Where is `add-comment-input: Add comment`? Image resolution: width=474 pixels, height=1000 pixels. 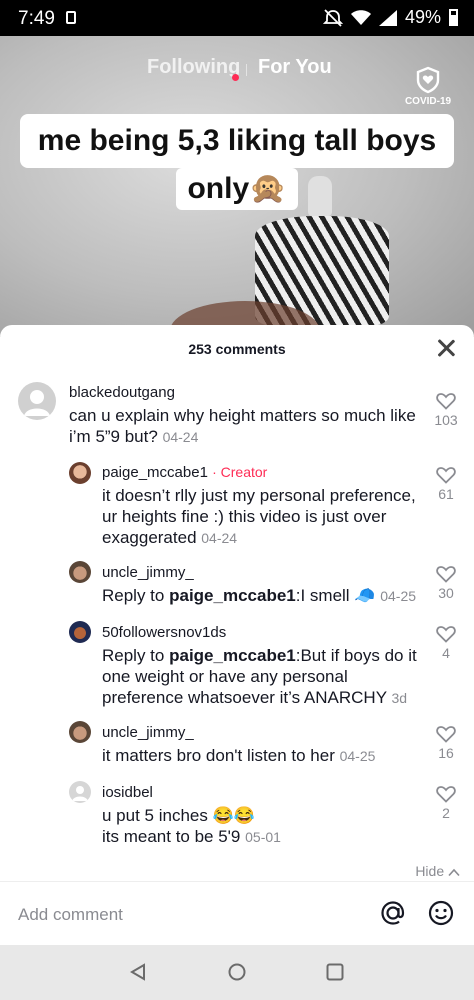
add-comment-input: Add comment is located at coordinates (70, 915).